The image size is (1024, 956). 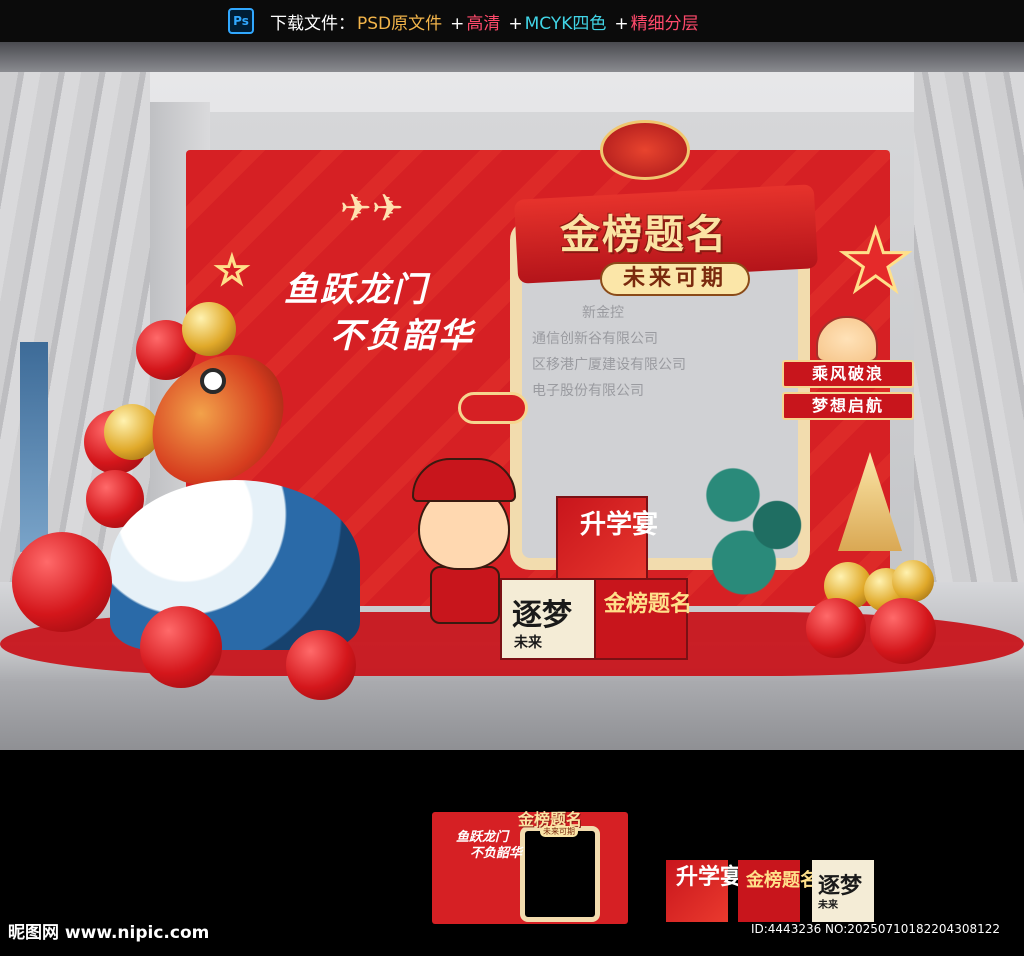 What do you see at coordinates (356, 290) in the screenshot?
I see `slogan-line-1: 鱼跃龙门` at bounding box center [356, 290].